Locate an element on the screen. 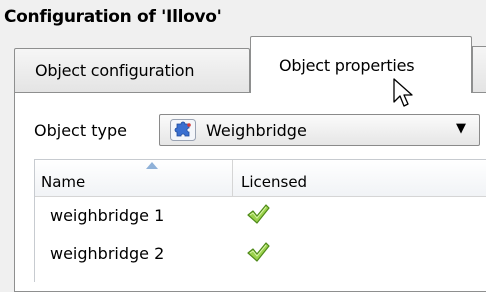 Image resolution: width=486 pixels, height=292 pixels. column-divider is located at coordinates (232, 178).